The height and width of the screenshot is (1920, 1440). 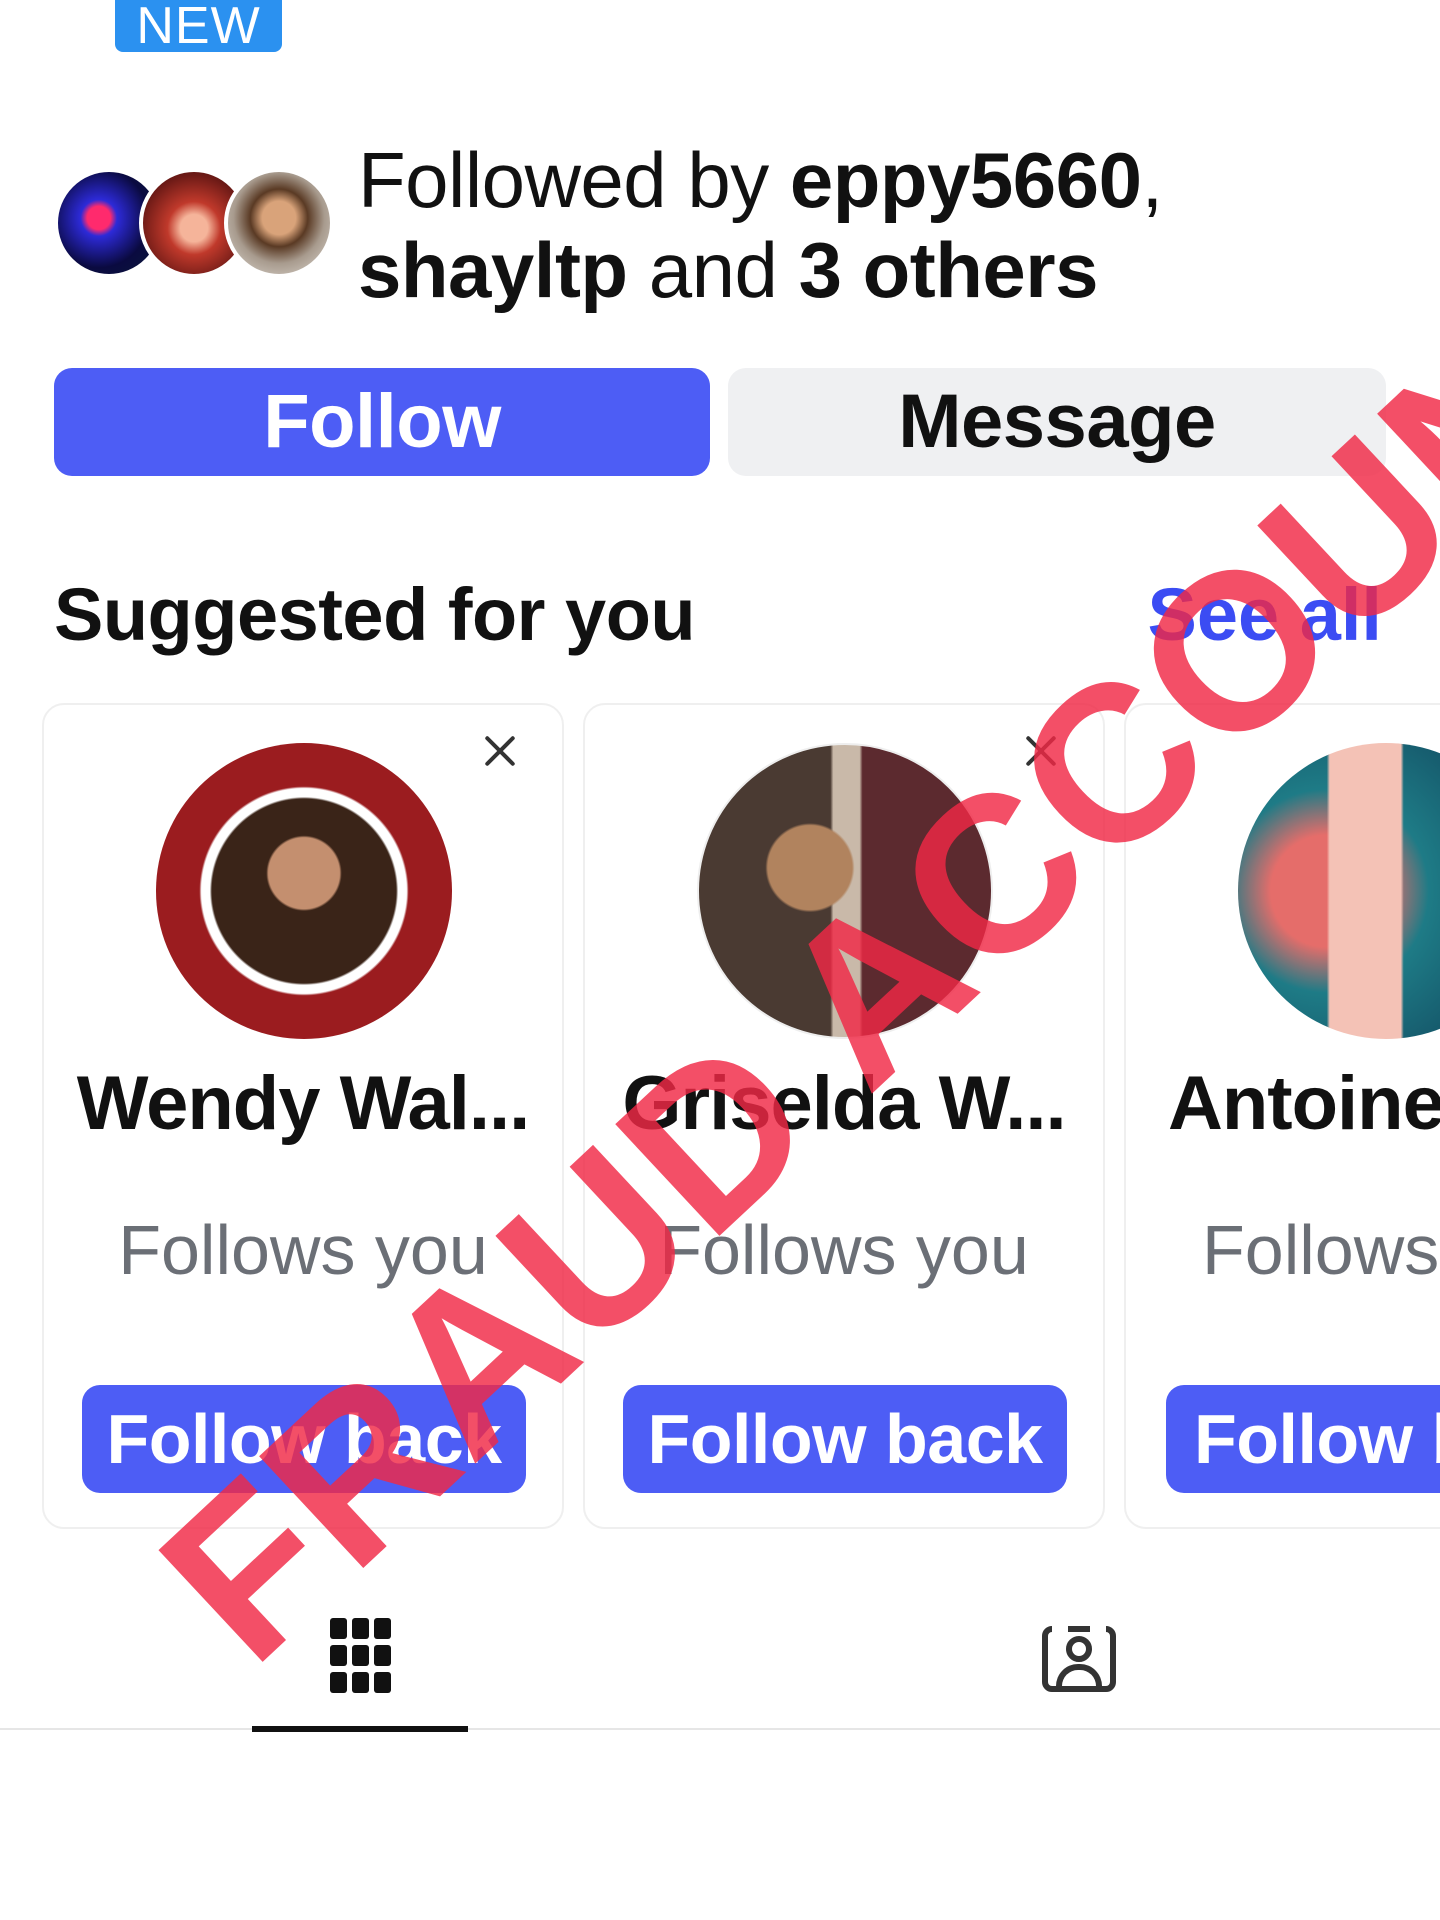 I want to click on profile-tab-bar, so click(x=720, y=1666).